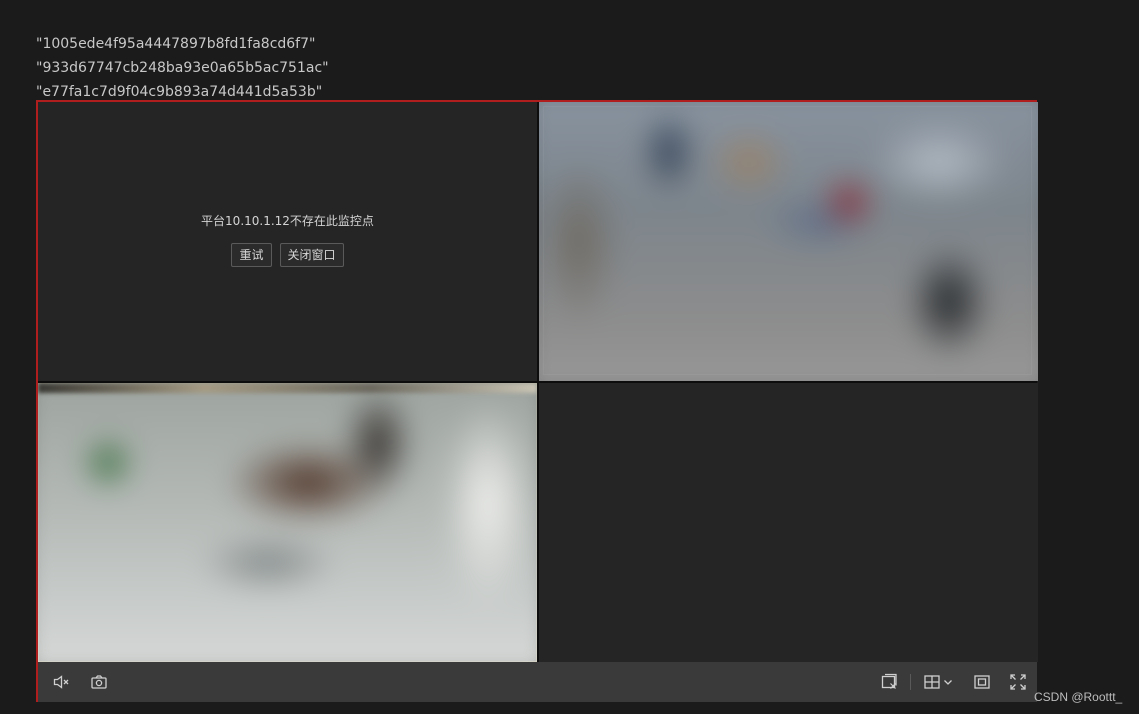  What do you see at coordinates (311, 255) in the screenshot?
I see `close-window-button: 关闭窗口` at bounding box center [311, 255].